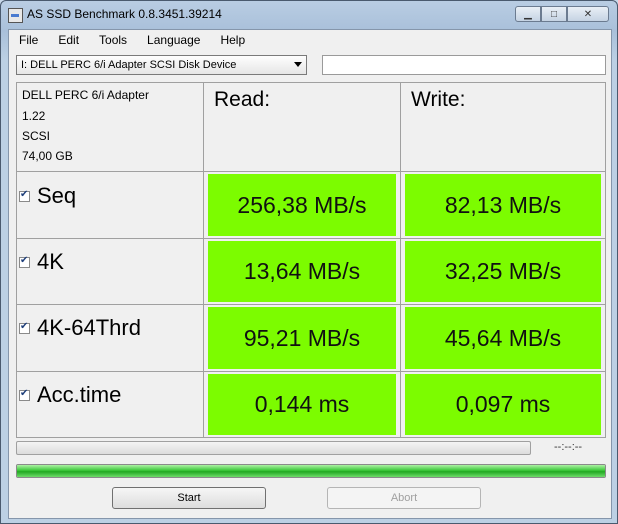 This screenshot has width=618, height=524. I want to click on menu-tools: Tools, so click(113, 40).